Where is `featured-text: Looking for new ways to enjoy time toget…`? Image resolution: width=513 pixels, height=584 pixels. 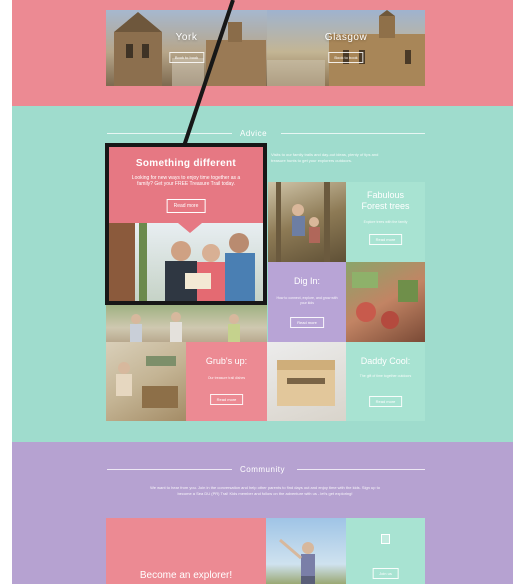 featured-text: Looking for new ways to enjoy time toget… is located at coordinates (186, 181).